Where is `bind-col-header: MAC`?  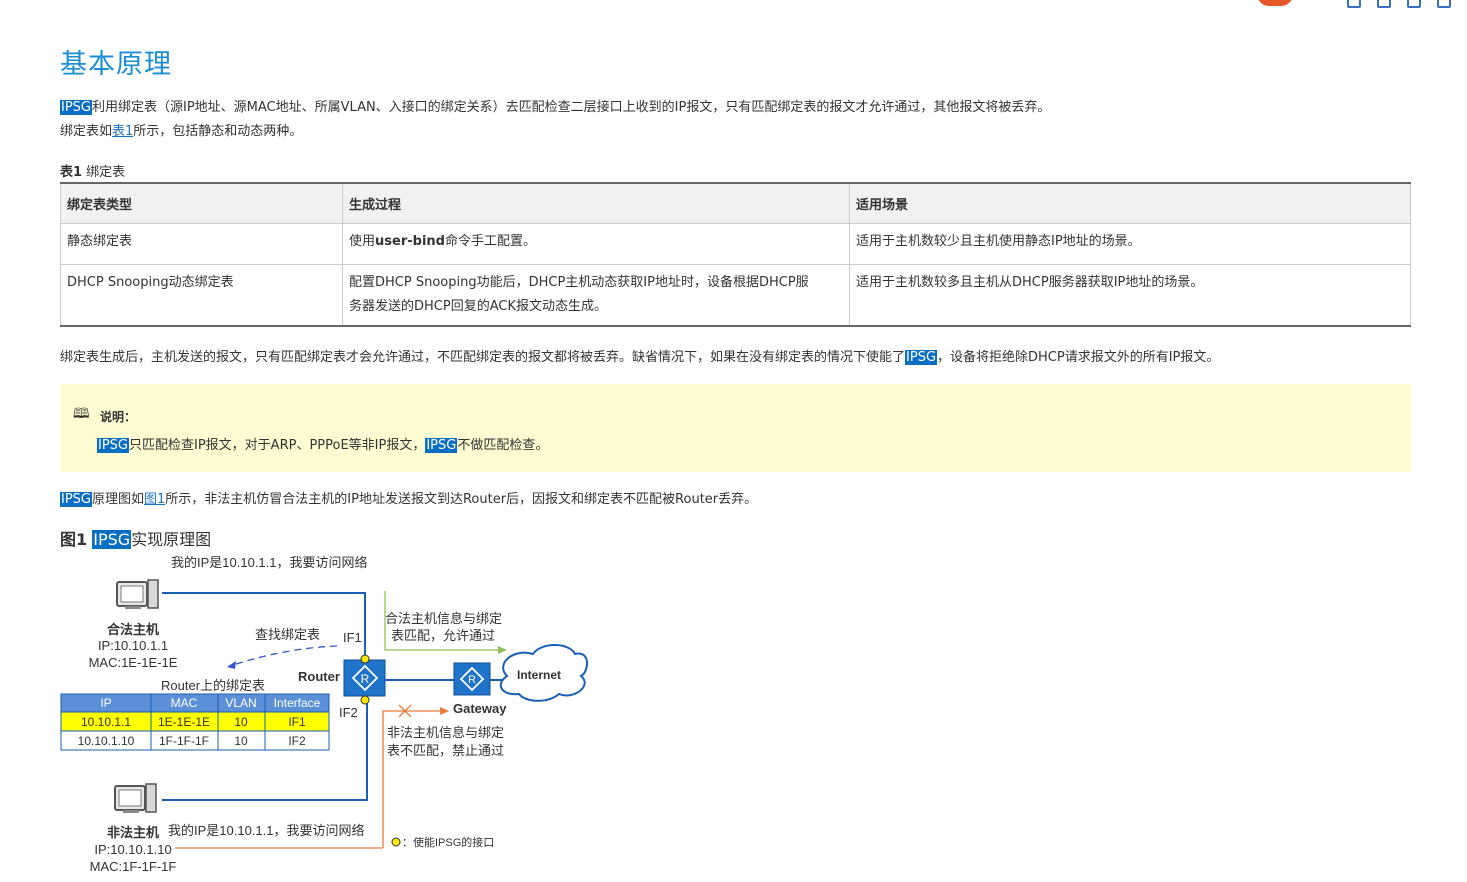
bind-col-header: MAC is located at coordinates (184, 703).